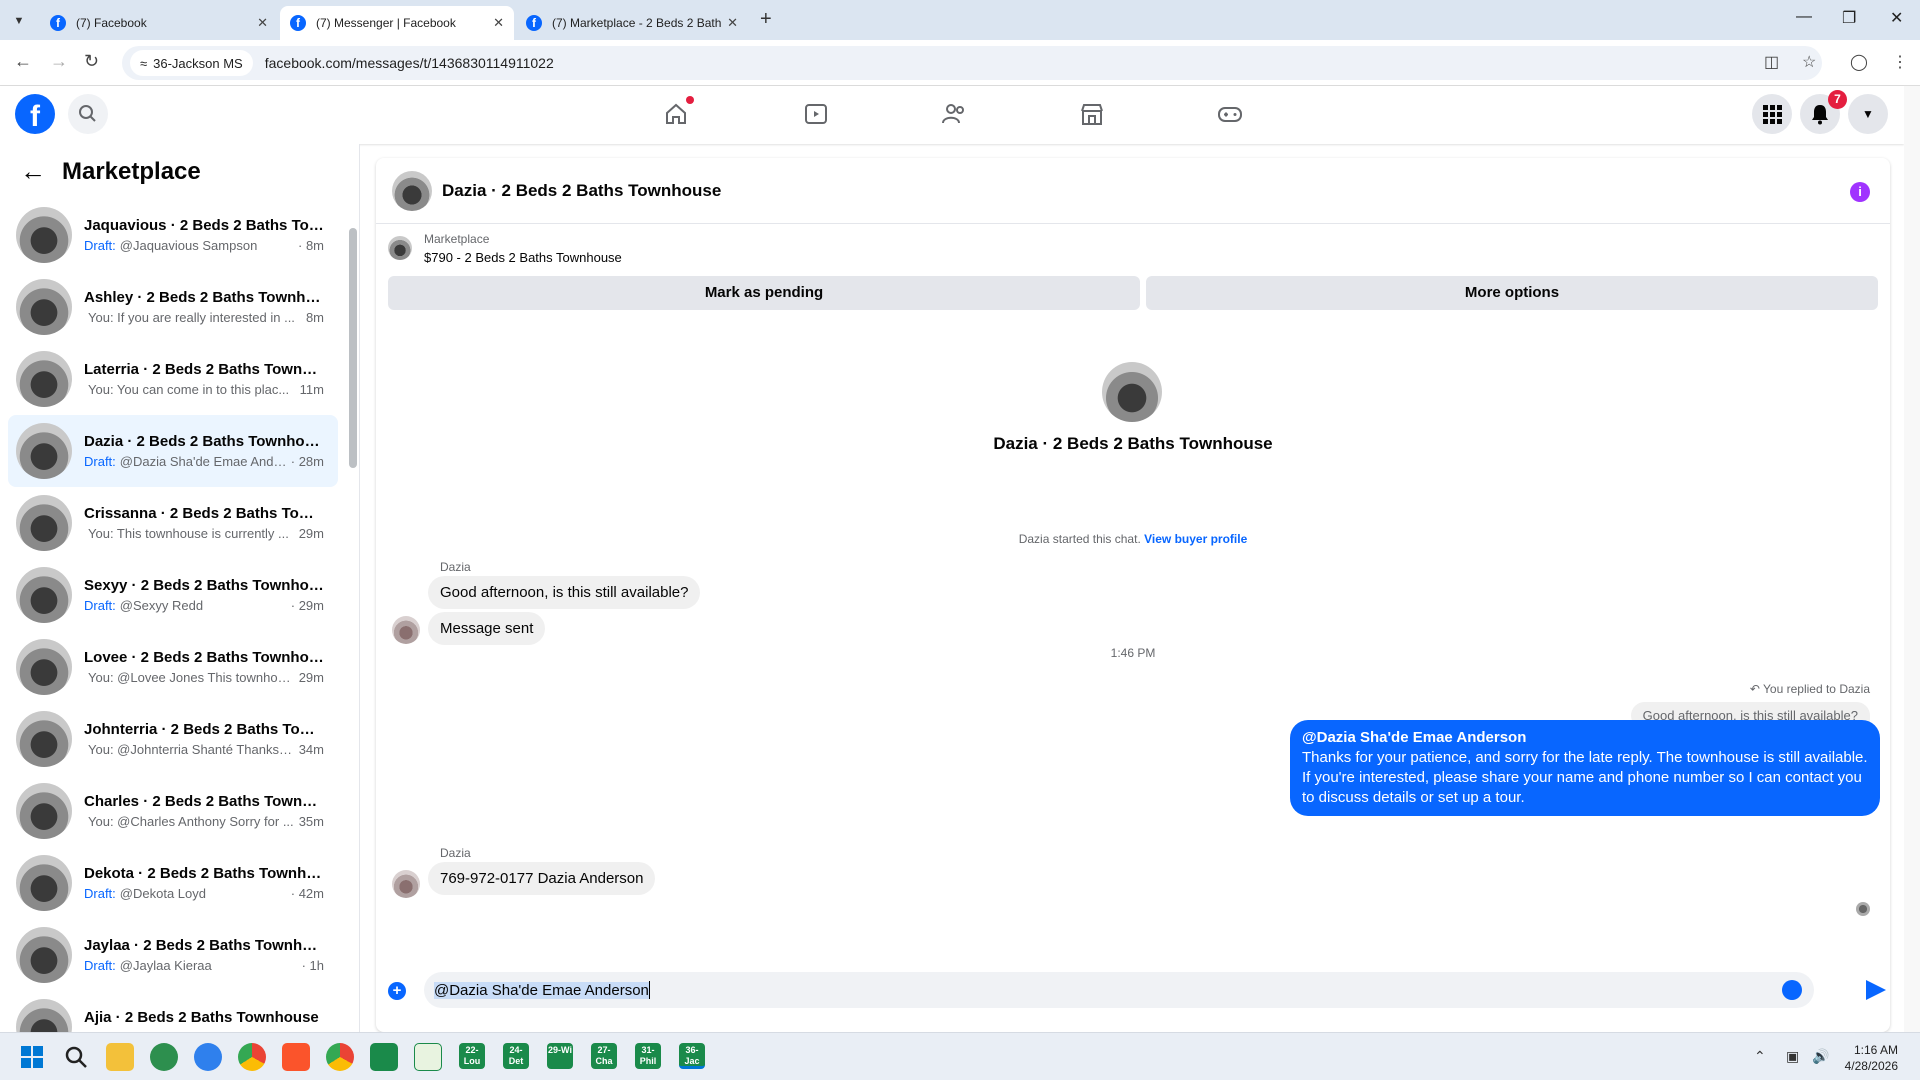  What do you see at coordinates (159, 23) in the screenshot?
I see `browser-tab-facebook: f (7) Facebook ✕` at bounding box center [159, 23].